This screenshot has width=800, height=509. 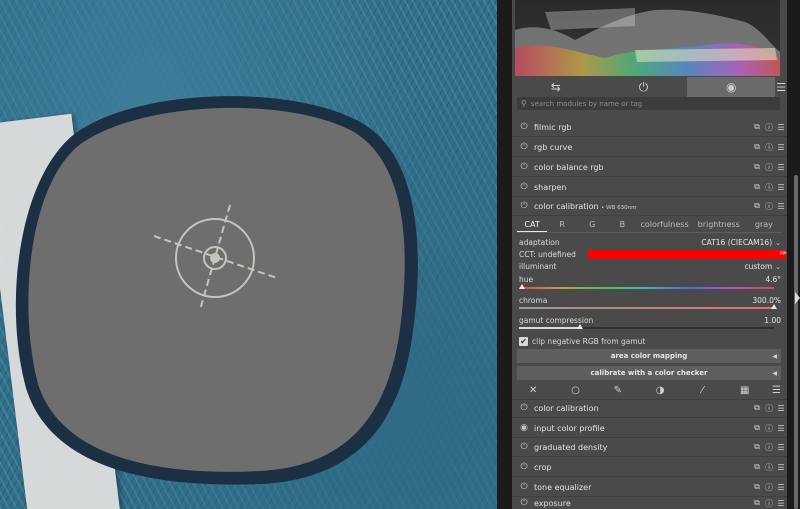 I want to click on cct-color-swatch, so click(x=687, y=254).